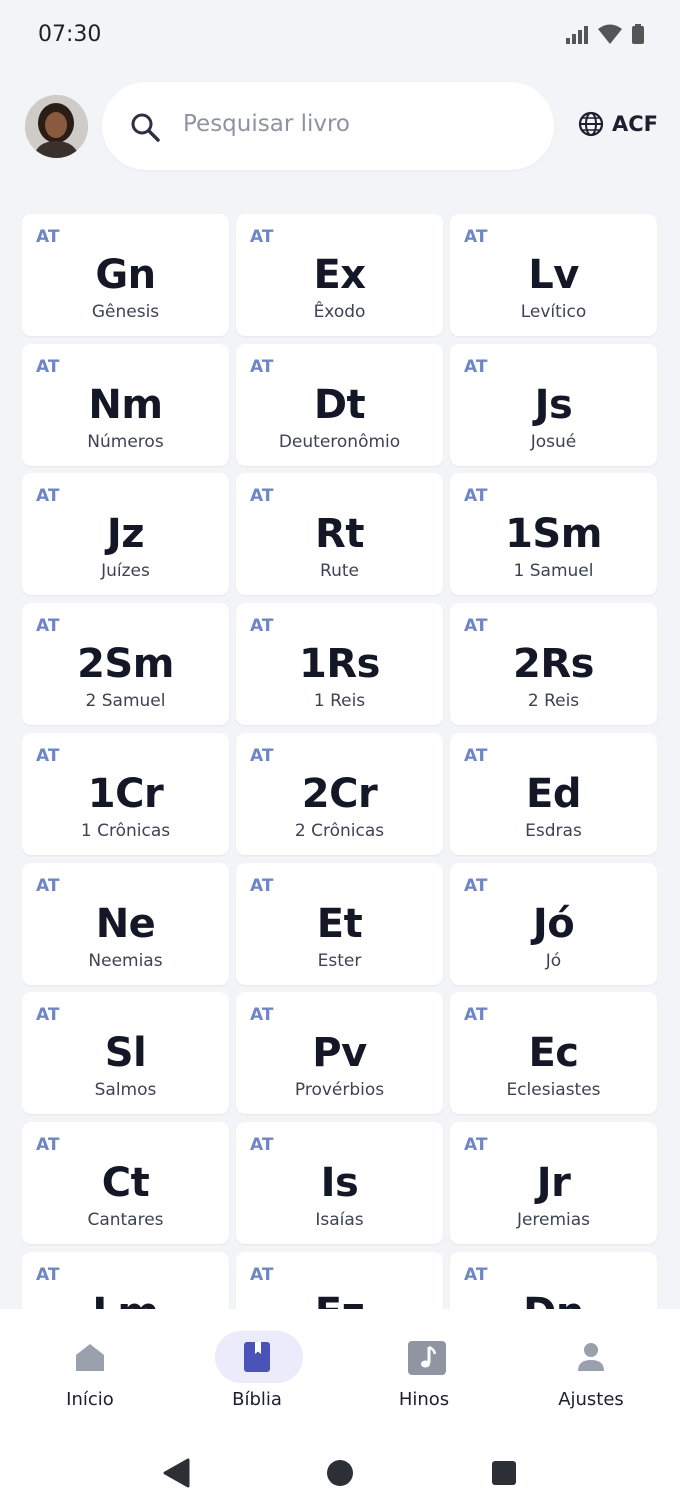 Image resolution: width=680 pixels, height=1511 pixels. I want to click on book-card: AT Lv Levítico, so click(553, 275).